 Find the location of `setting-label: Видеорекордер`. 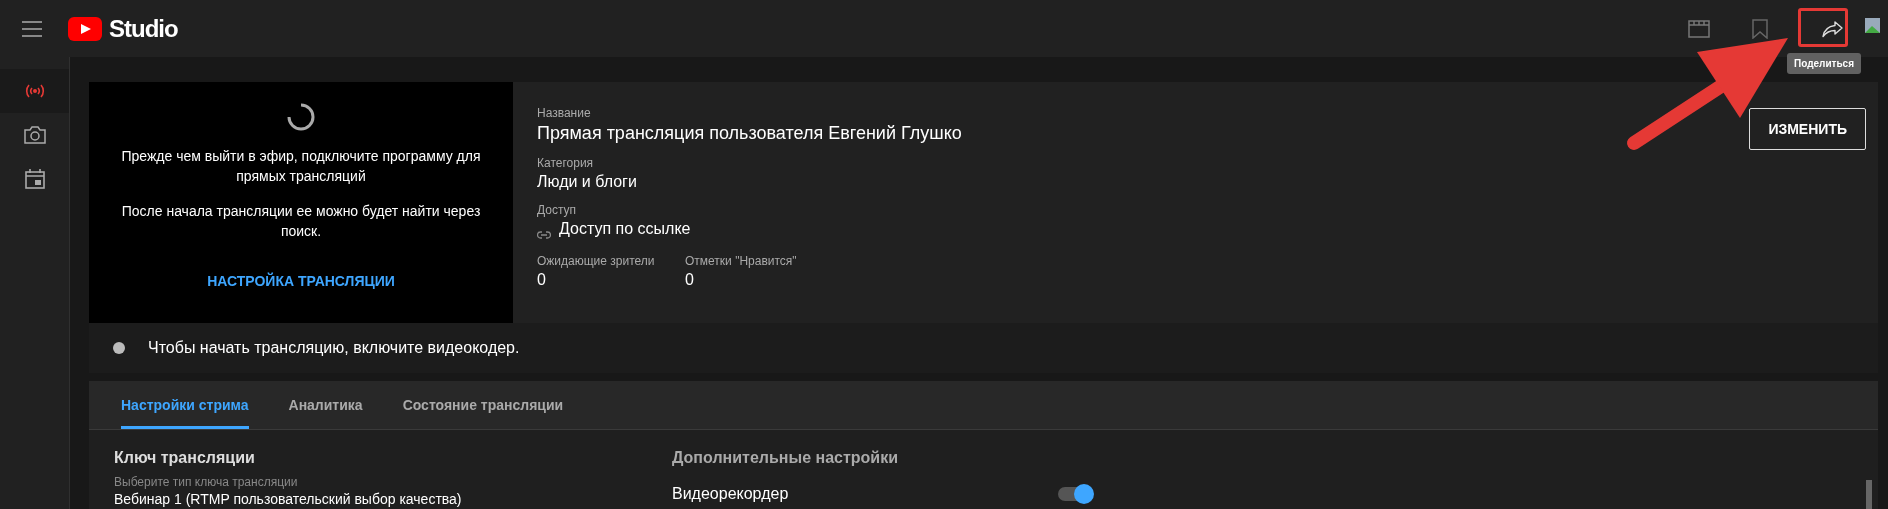

setting-label: Видеорекордер is located at coordinates (730, 494).